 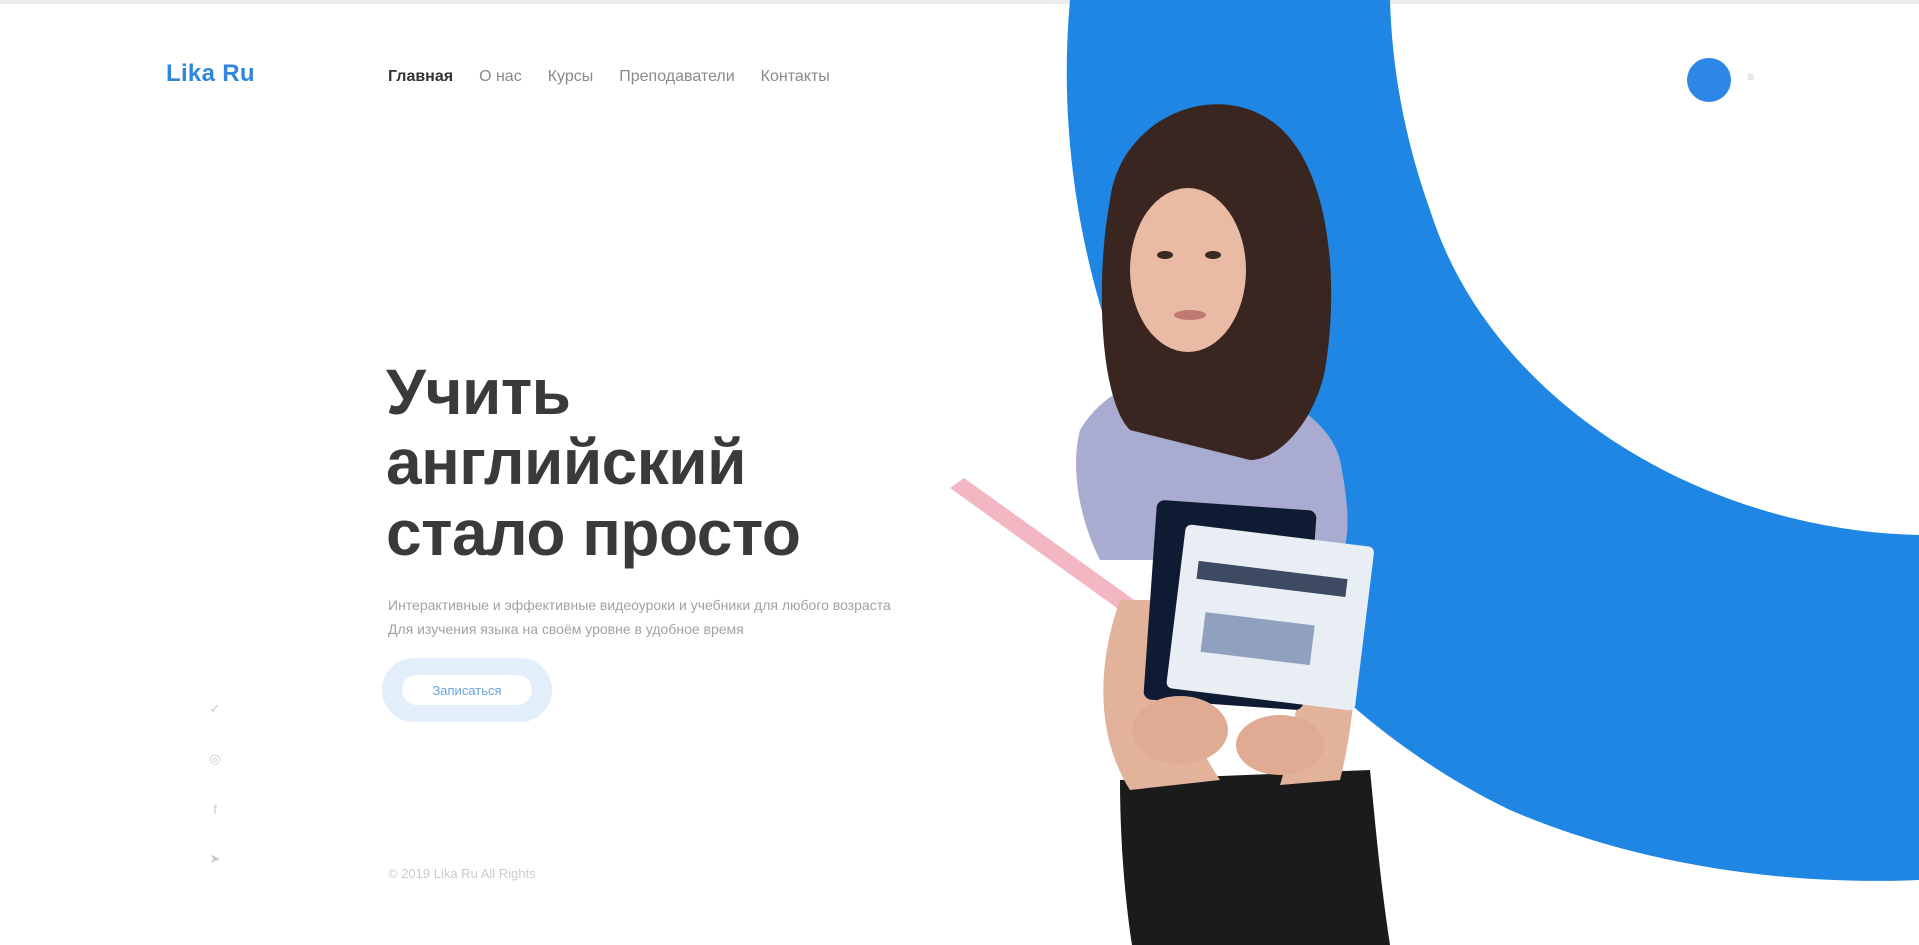 What do you see at coordinates (566, 462) in the screenshot?
I see `hero-title-line: английский` at bounding box center [566, 462].